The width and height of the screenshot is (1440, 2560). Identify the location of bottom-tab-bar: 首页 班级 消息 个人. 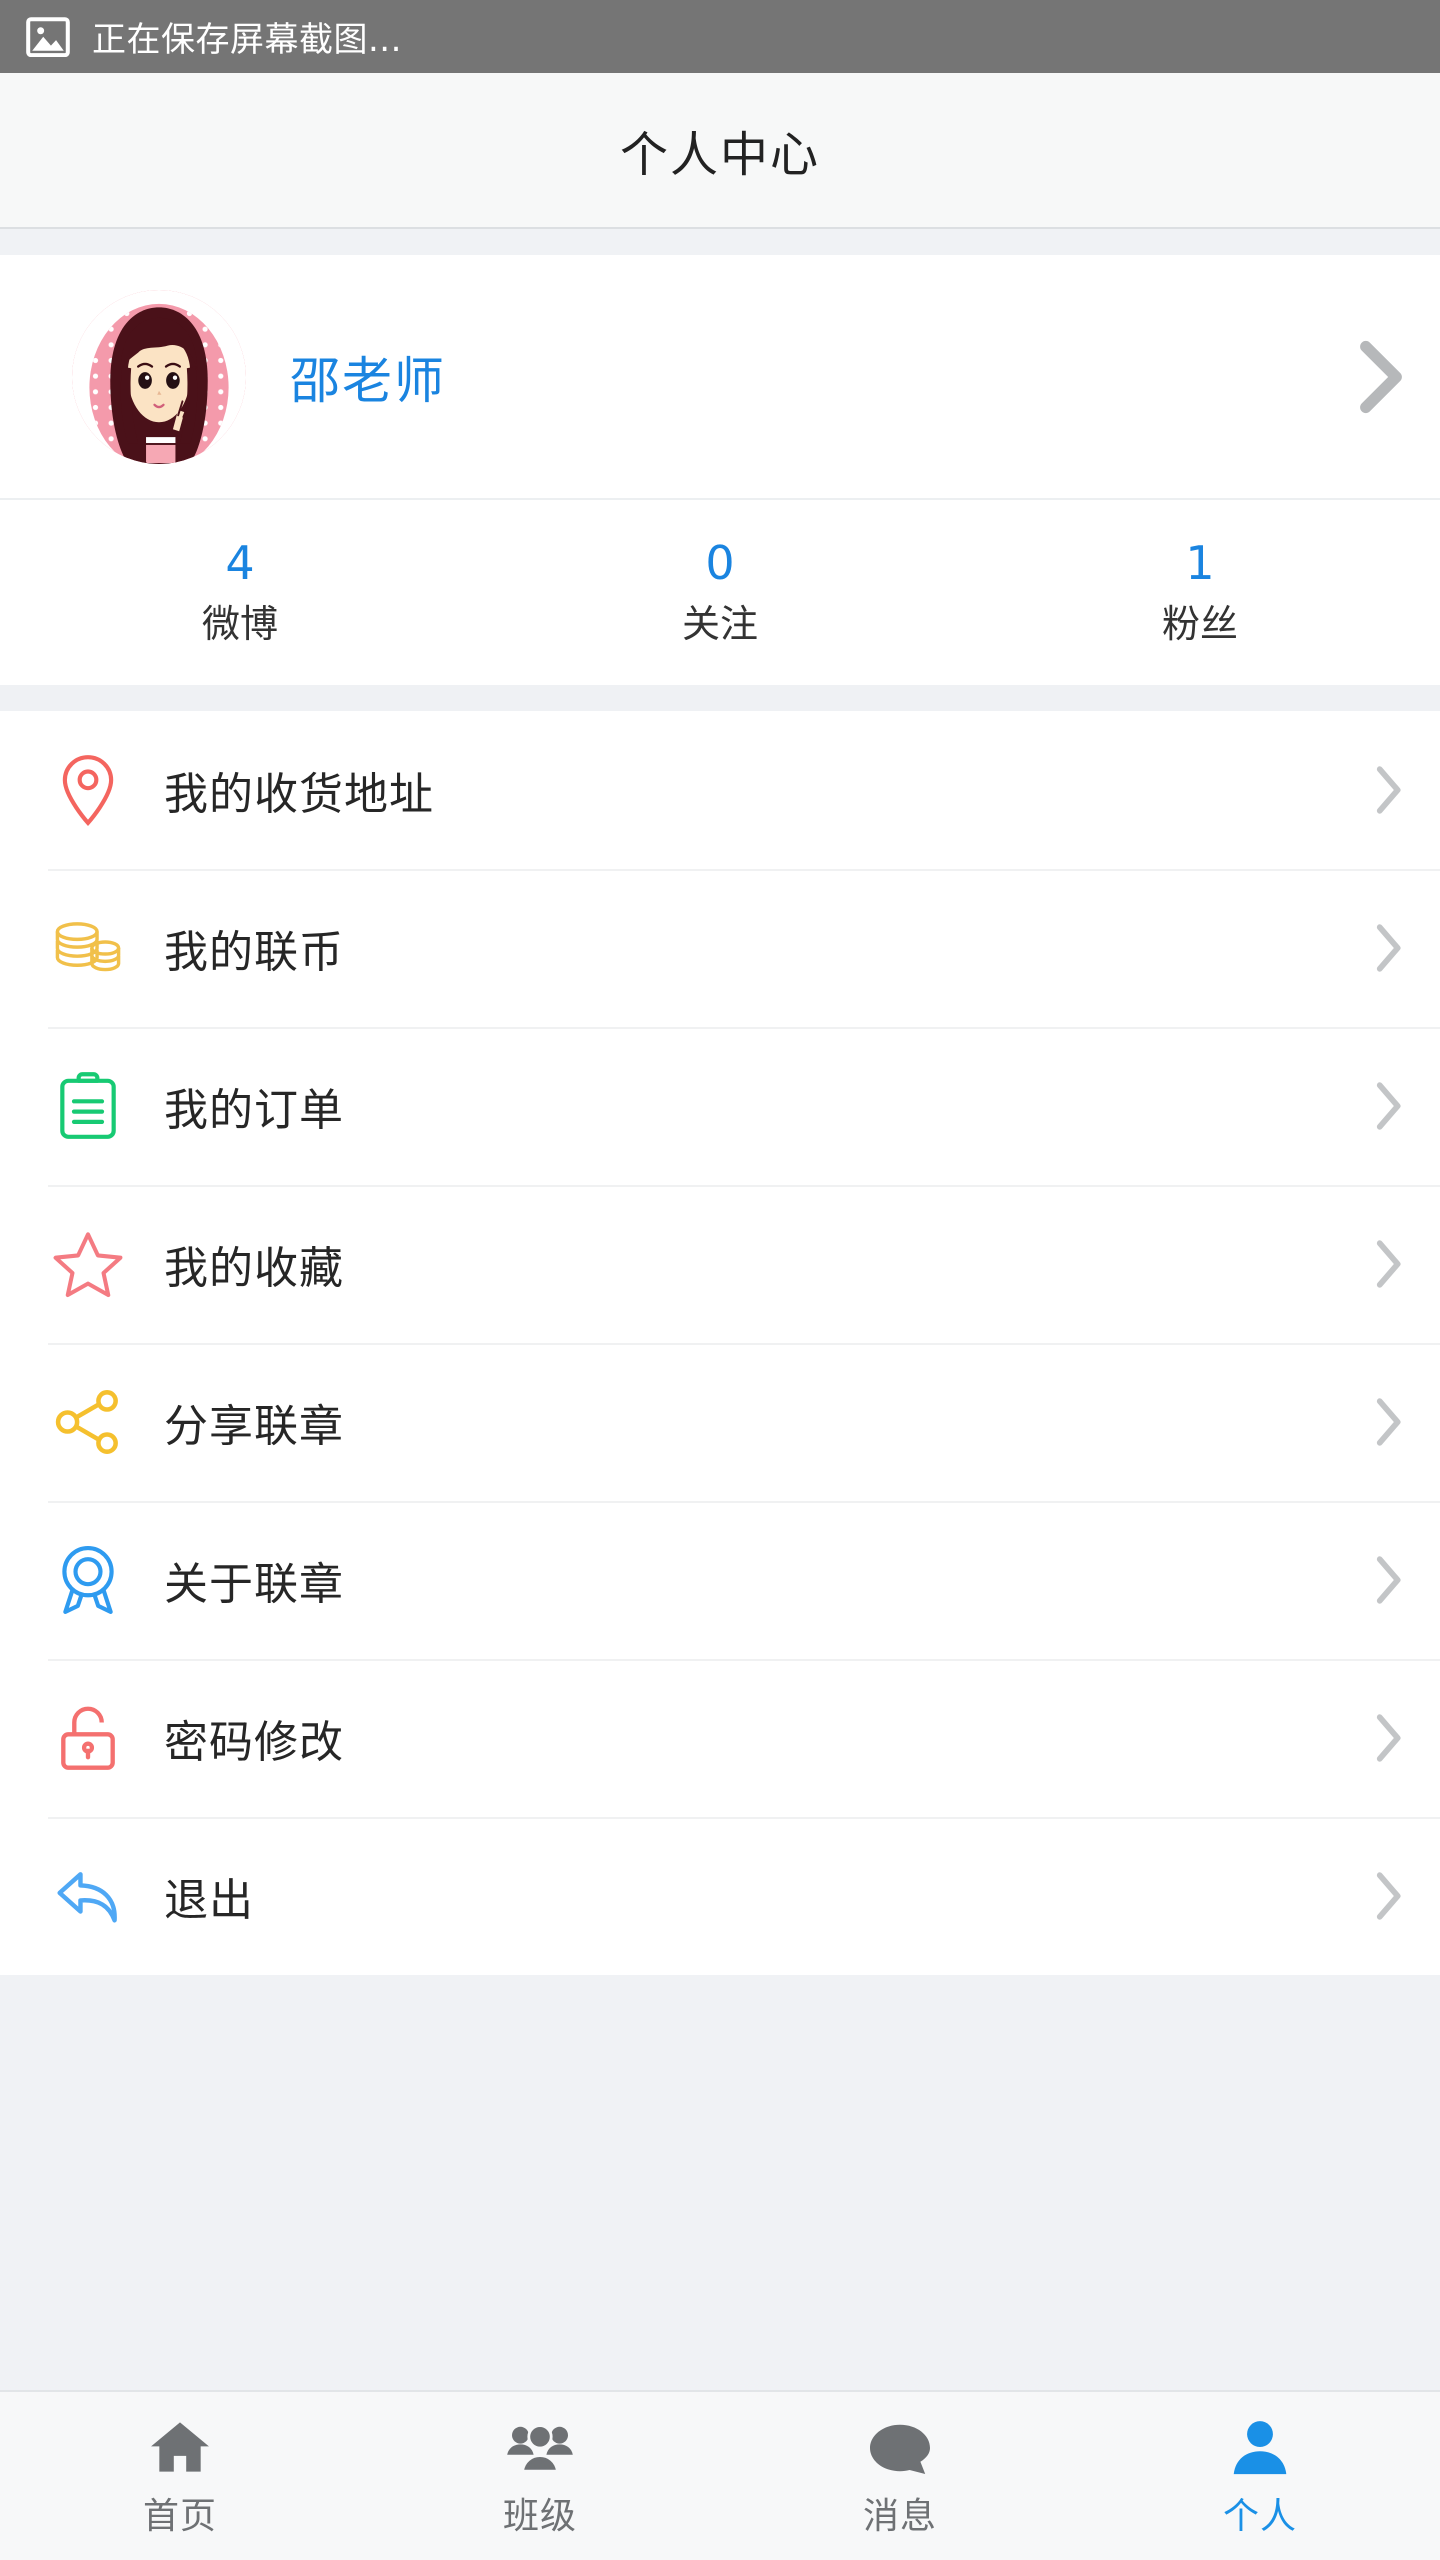
(720, 2475).